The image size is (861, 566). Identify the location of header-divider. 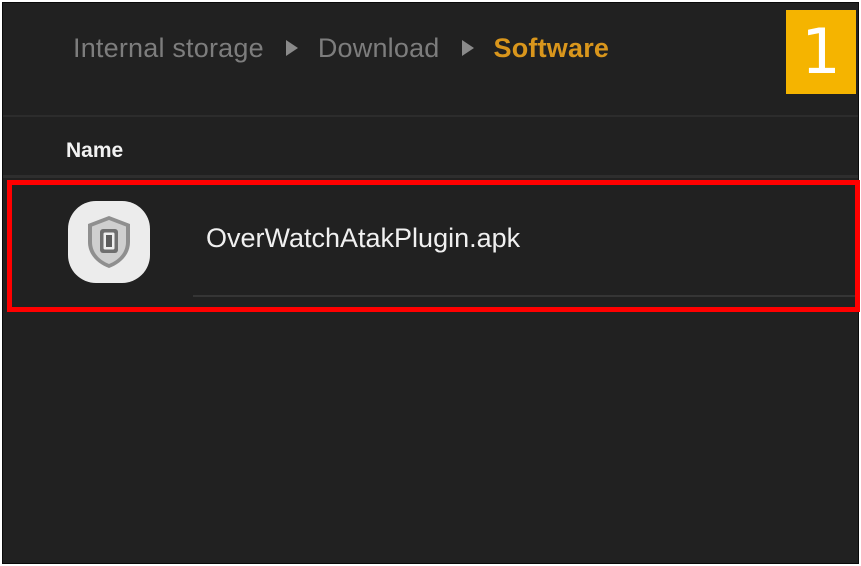
(430, 116).